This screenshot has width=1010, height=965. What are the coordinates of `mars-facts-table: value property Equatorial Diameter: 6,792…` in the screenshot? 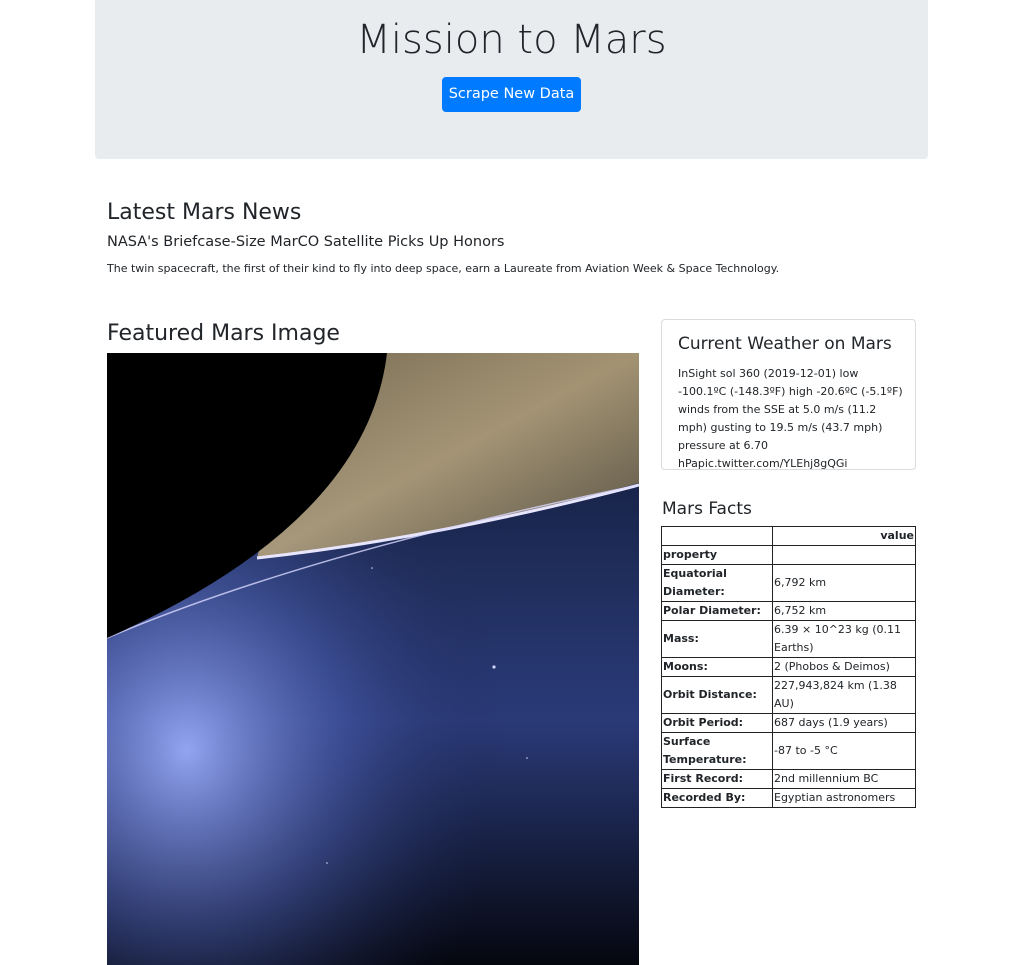 It's located at (788, 667).